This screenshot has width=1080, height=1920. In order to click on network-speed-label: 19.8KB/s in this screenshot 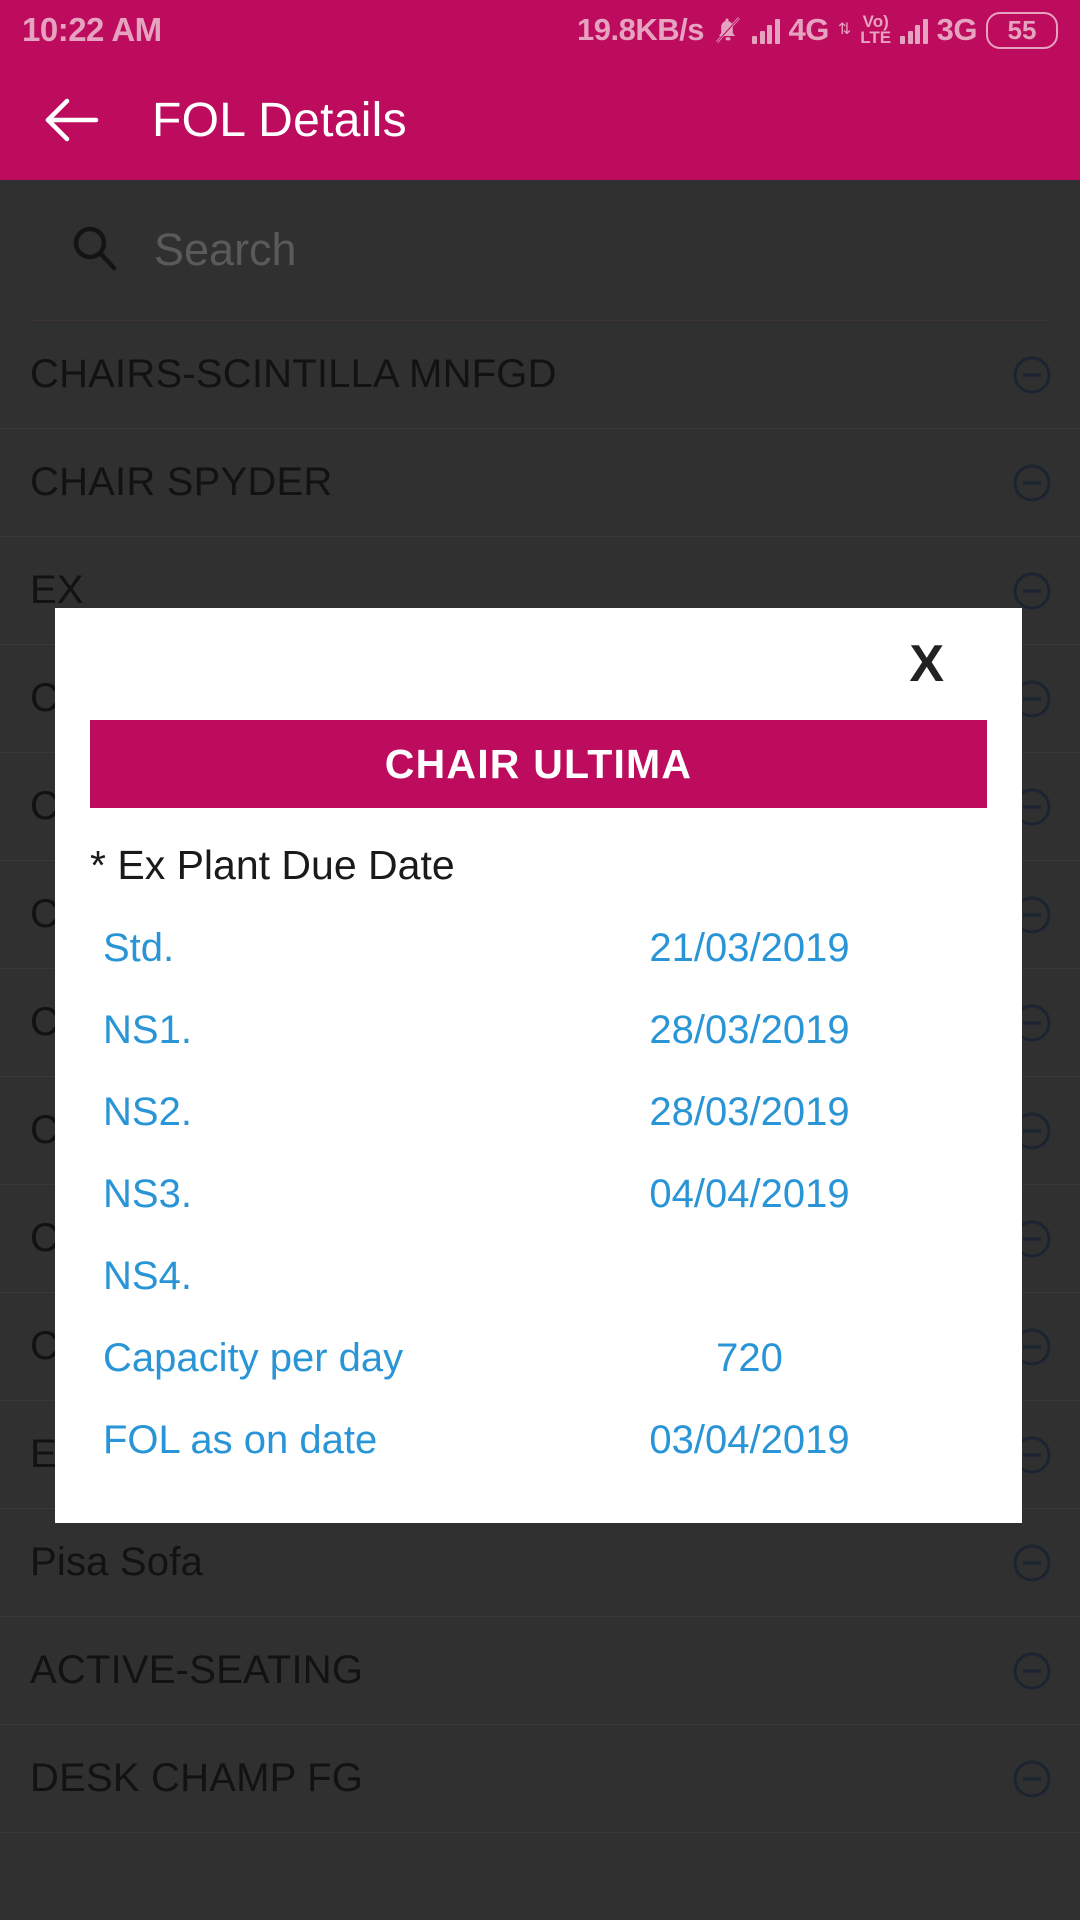, I will do `click(641, 29)`.